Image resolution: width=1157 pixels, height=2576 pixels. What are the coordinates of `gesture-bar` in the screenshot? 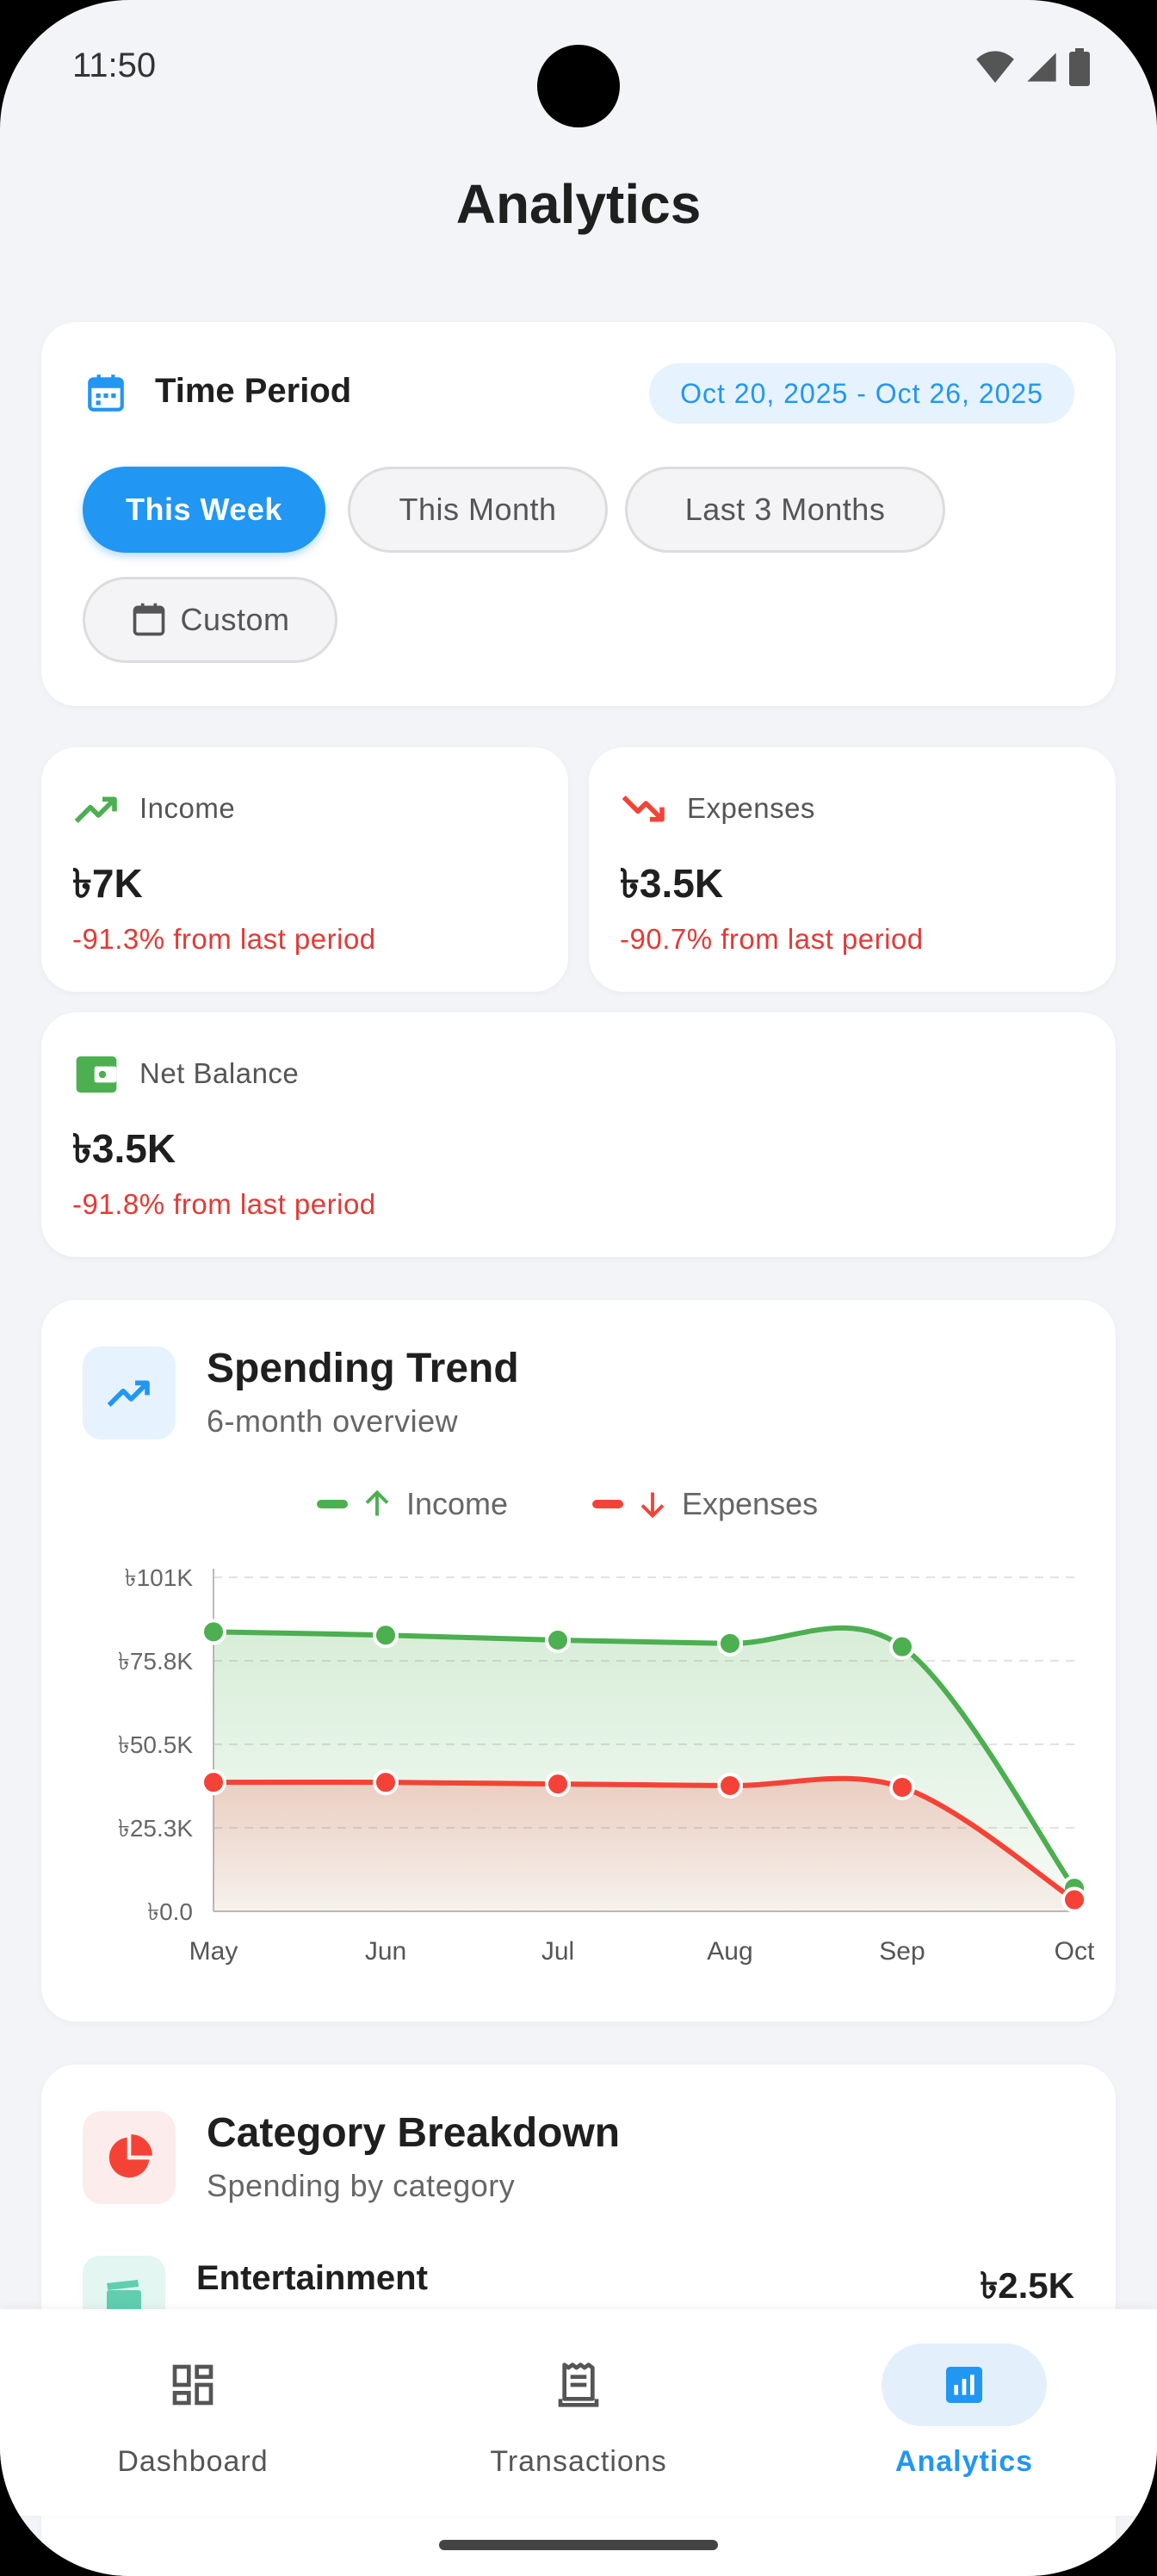 It's located at (579, 2545).